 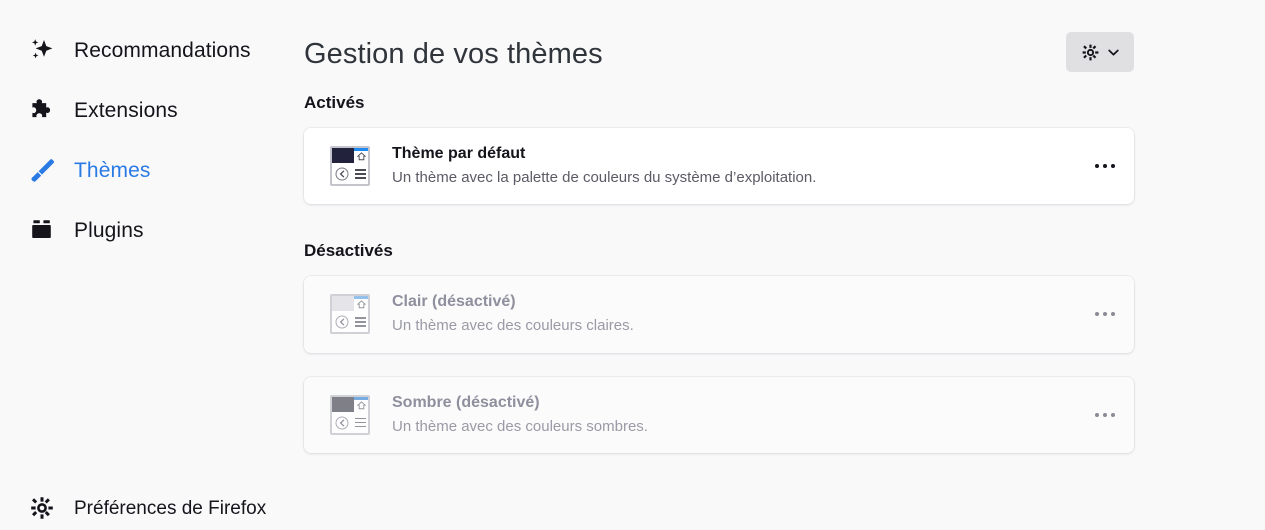 I want to click on plugin-icon, so click(x=42, y=230).